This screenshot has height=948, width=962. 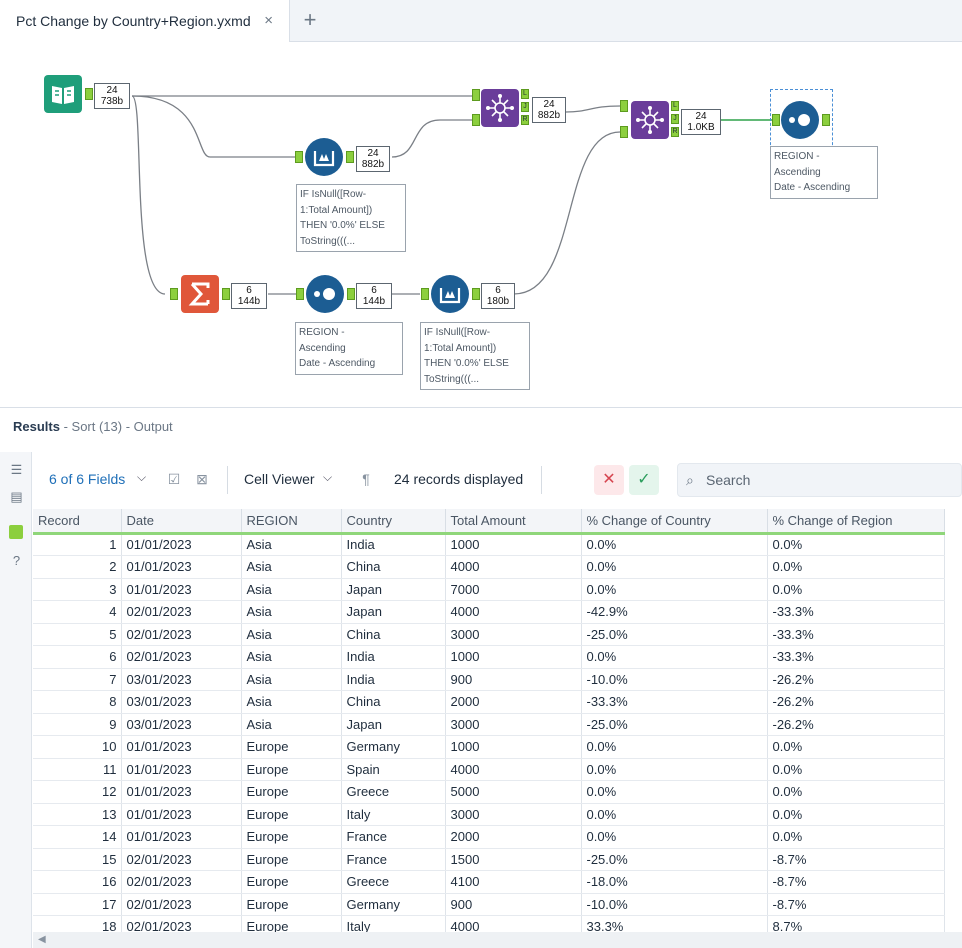 I want to click on table-cell: 1000, so click(x=513, y=747).